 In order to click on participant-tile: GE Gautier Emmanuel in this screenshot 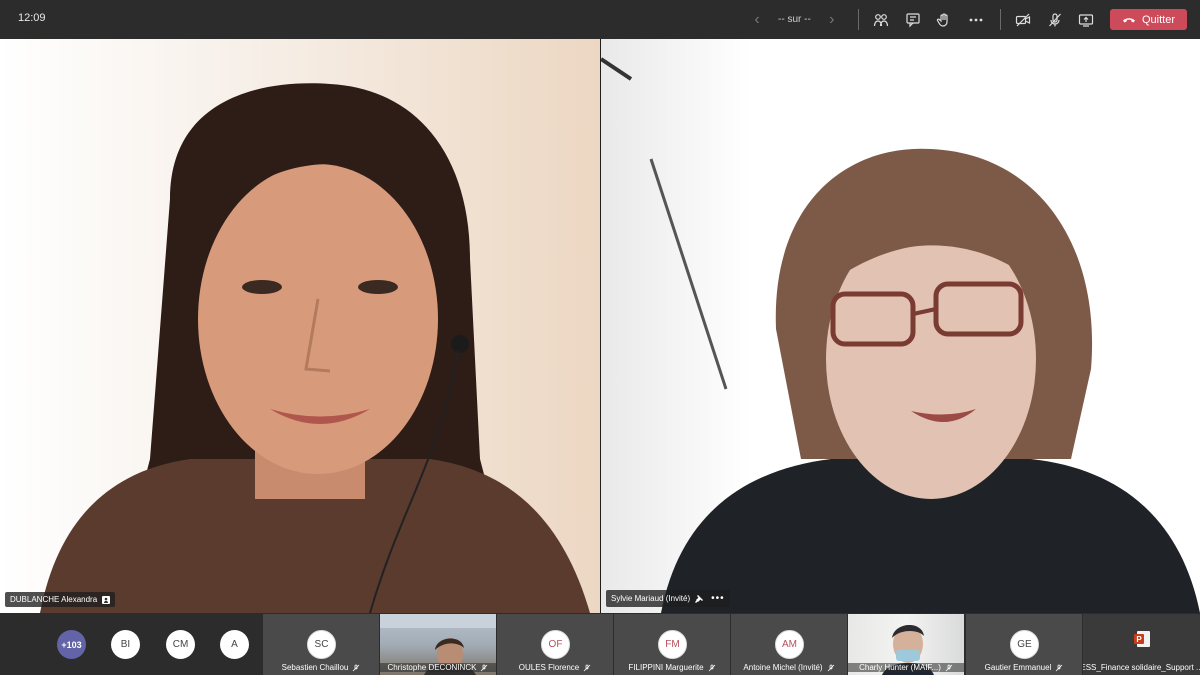, I will do `click(1024, 644)`.